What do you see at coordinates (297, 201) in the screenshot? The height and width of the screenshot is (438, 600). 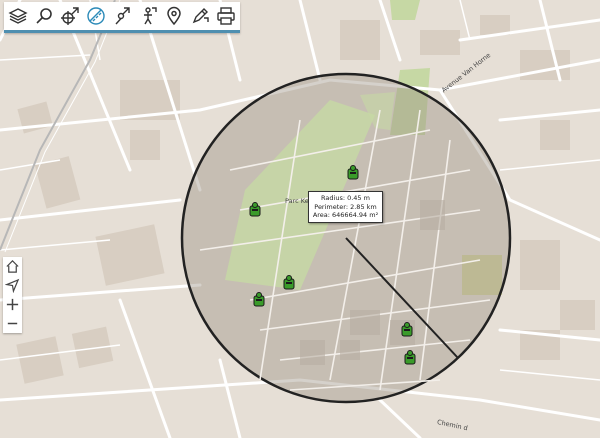 I see `park-label: Parc Ke` at bounding box center [297, 201].